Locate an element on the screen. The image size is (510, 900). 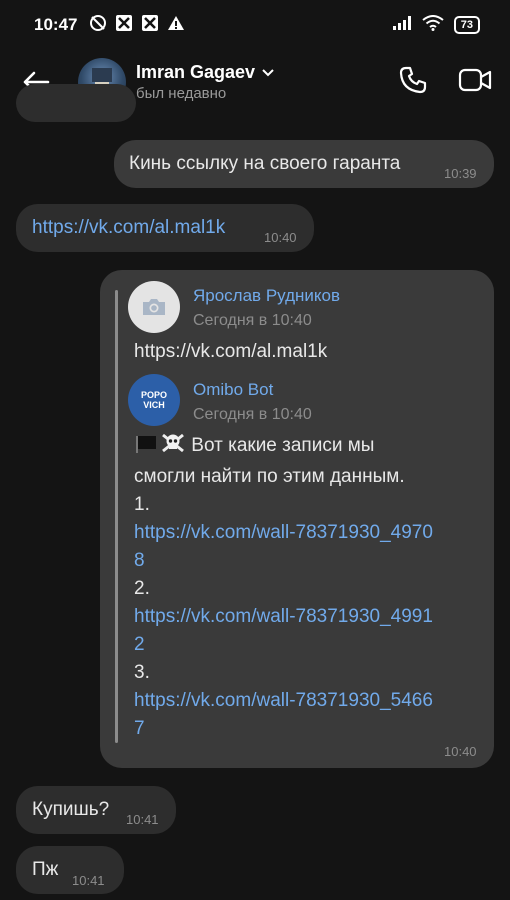
camera-icon is located at coordinates (154, 307).